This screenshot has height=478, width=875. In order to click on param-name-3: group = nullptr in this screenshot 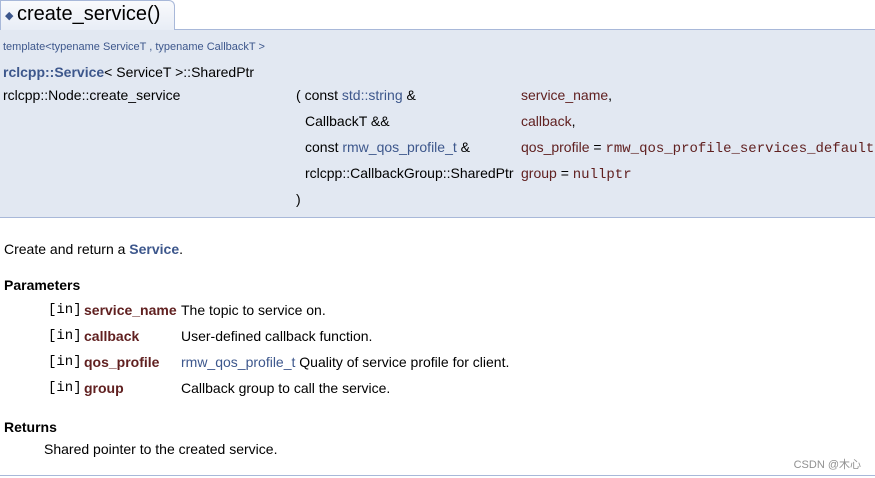, I will do `click(576, 174)`.